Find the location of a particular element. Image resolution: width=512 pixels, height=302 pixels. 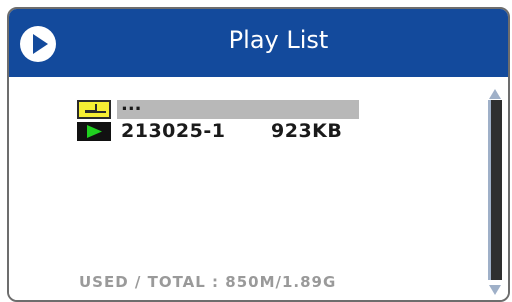

video-file-icon is located at coordinates (94, 131).